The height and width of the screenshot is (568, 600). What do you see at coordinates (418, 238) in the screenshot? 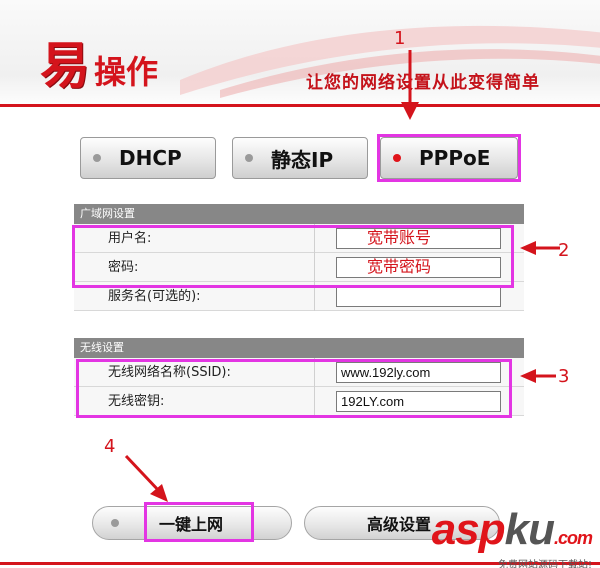
I see `username-input: 宽带账号` at bounding box center [418, 238].